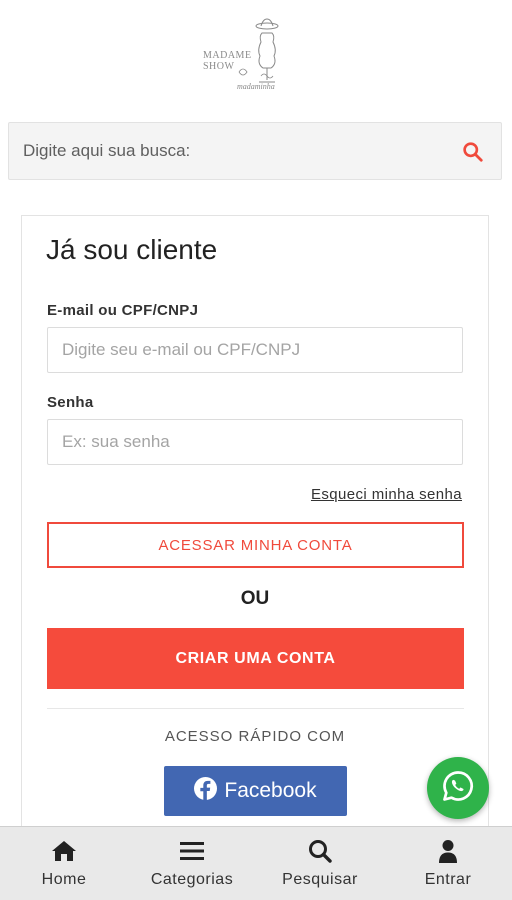 The height and width of the screenshot is (900, 512). I want to click on logo-line-1: MADAME, so click(227, 55).